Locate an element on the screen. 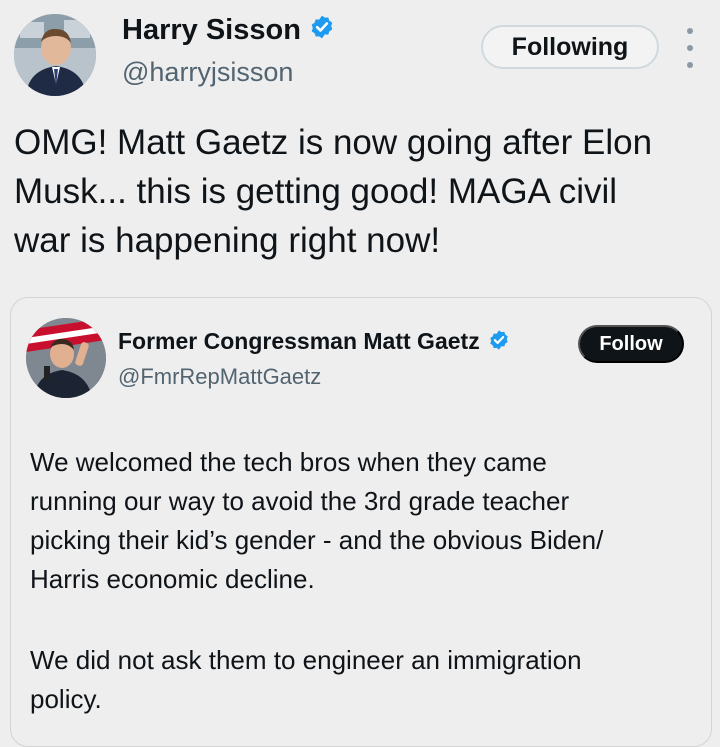 The width and height of the screenshot is (720, 747). author-name-row: Harry Sisson is located at coordinates (228, 31).